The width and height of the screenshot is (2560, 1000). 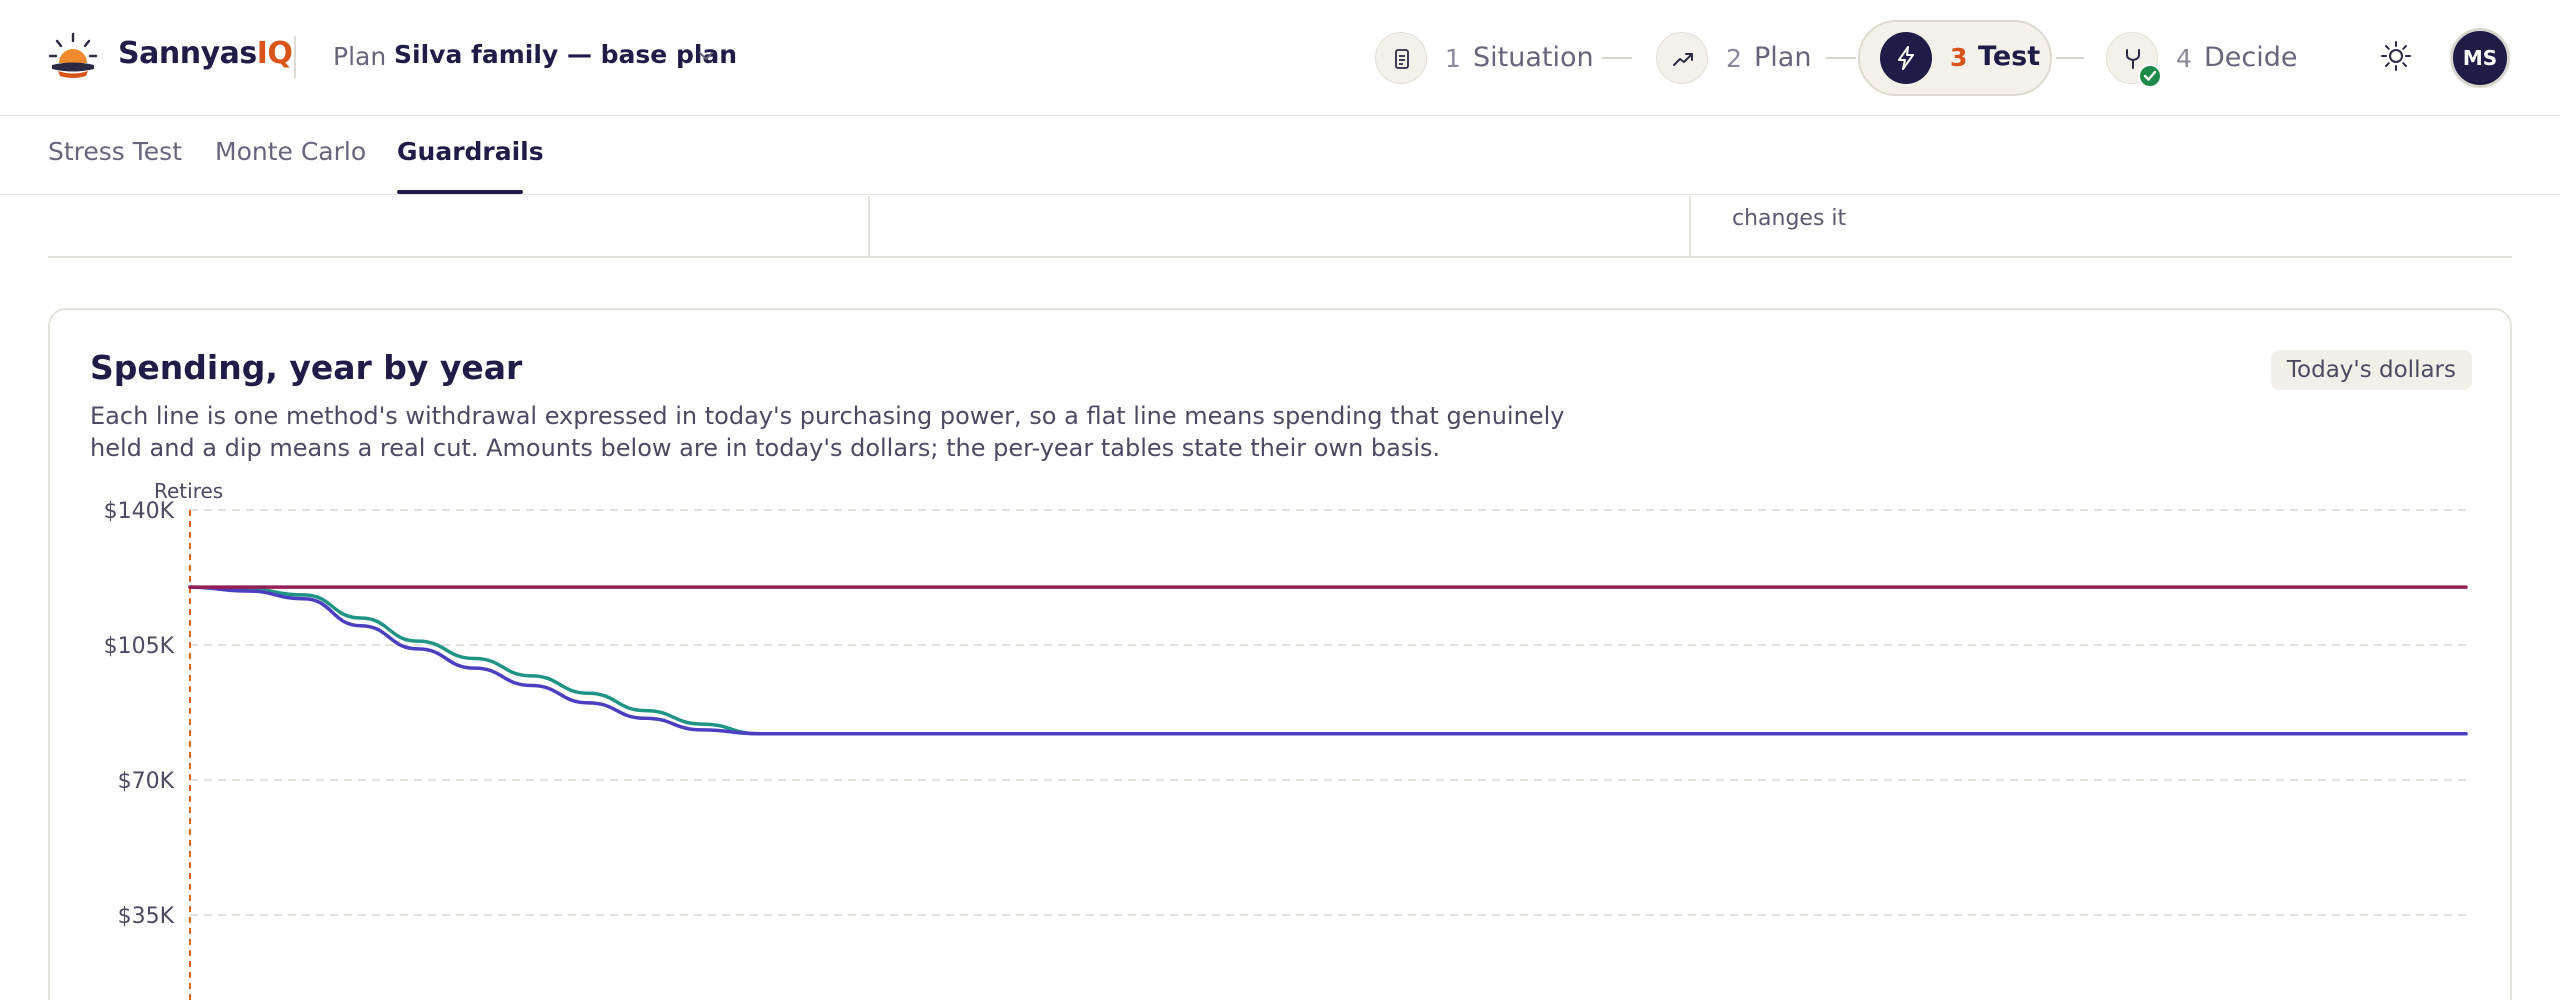 What do you see at coordinates (2150, 76) in the screenshot?
I see `check-complete-icon` at bounding box center [2150, 76].